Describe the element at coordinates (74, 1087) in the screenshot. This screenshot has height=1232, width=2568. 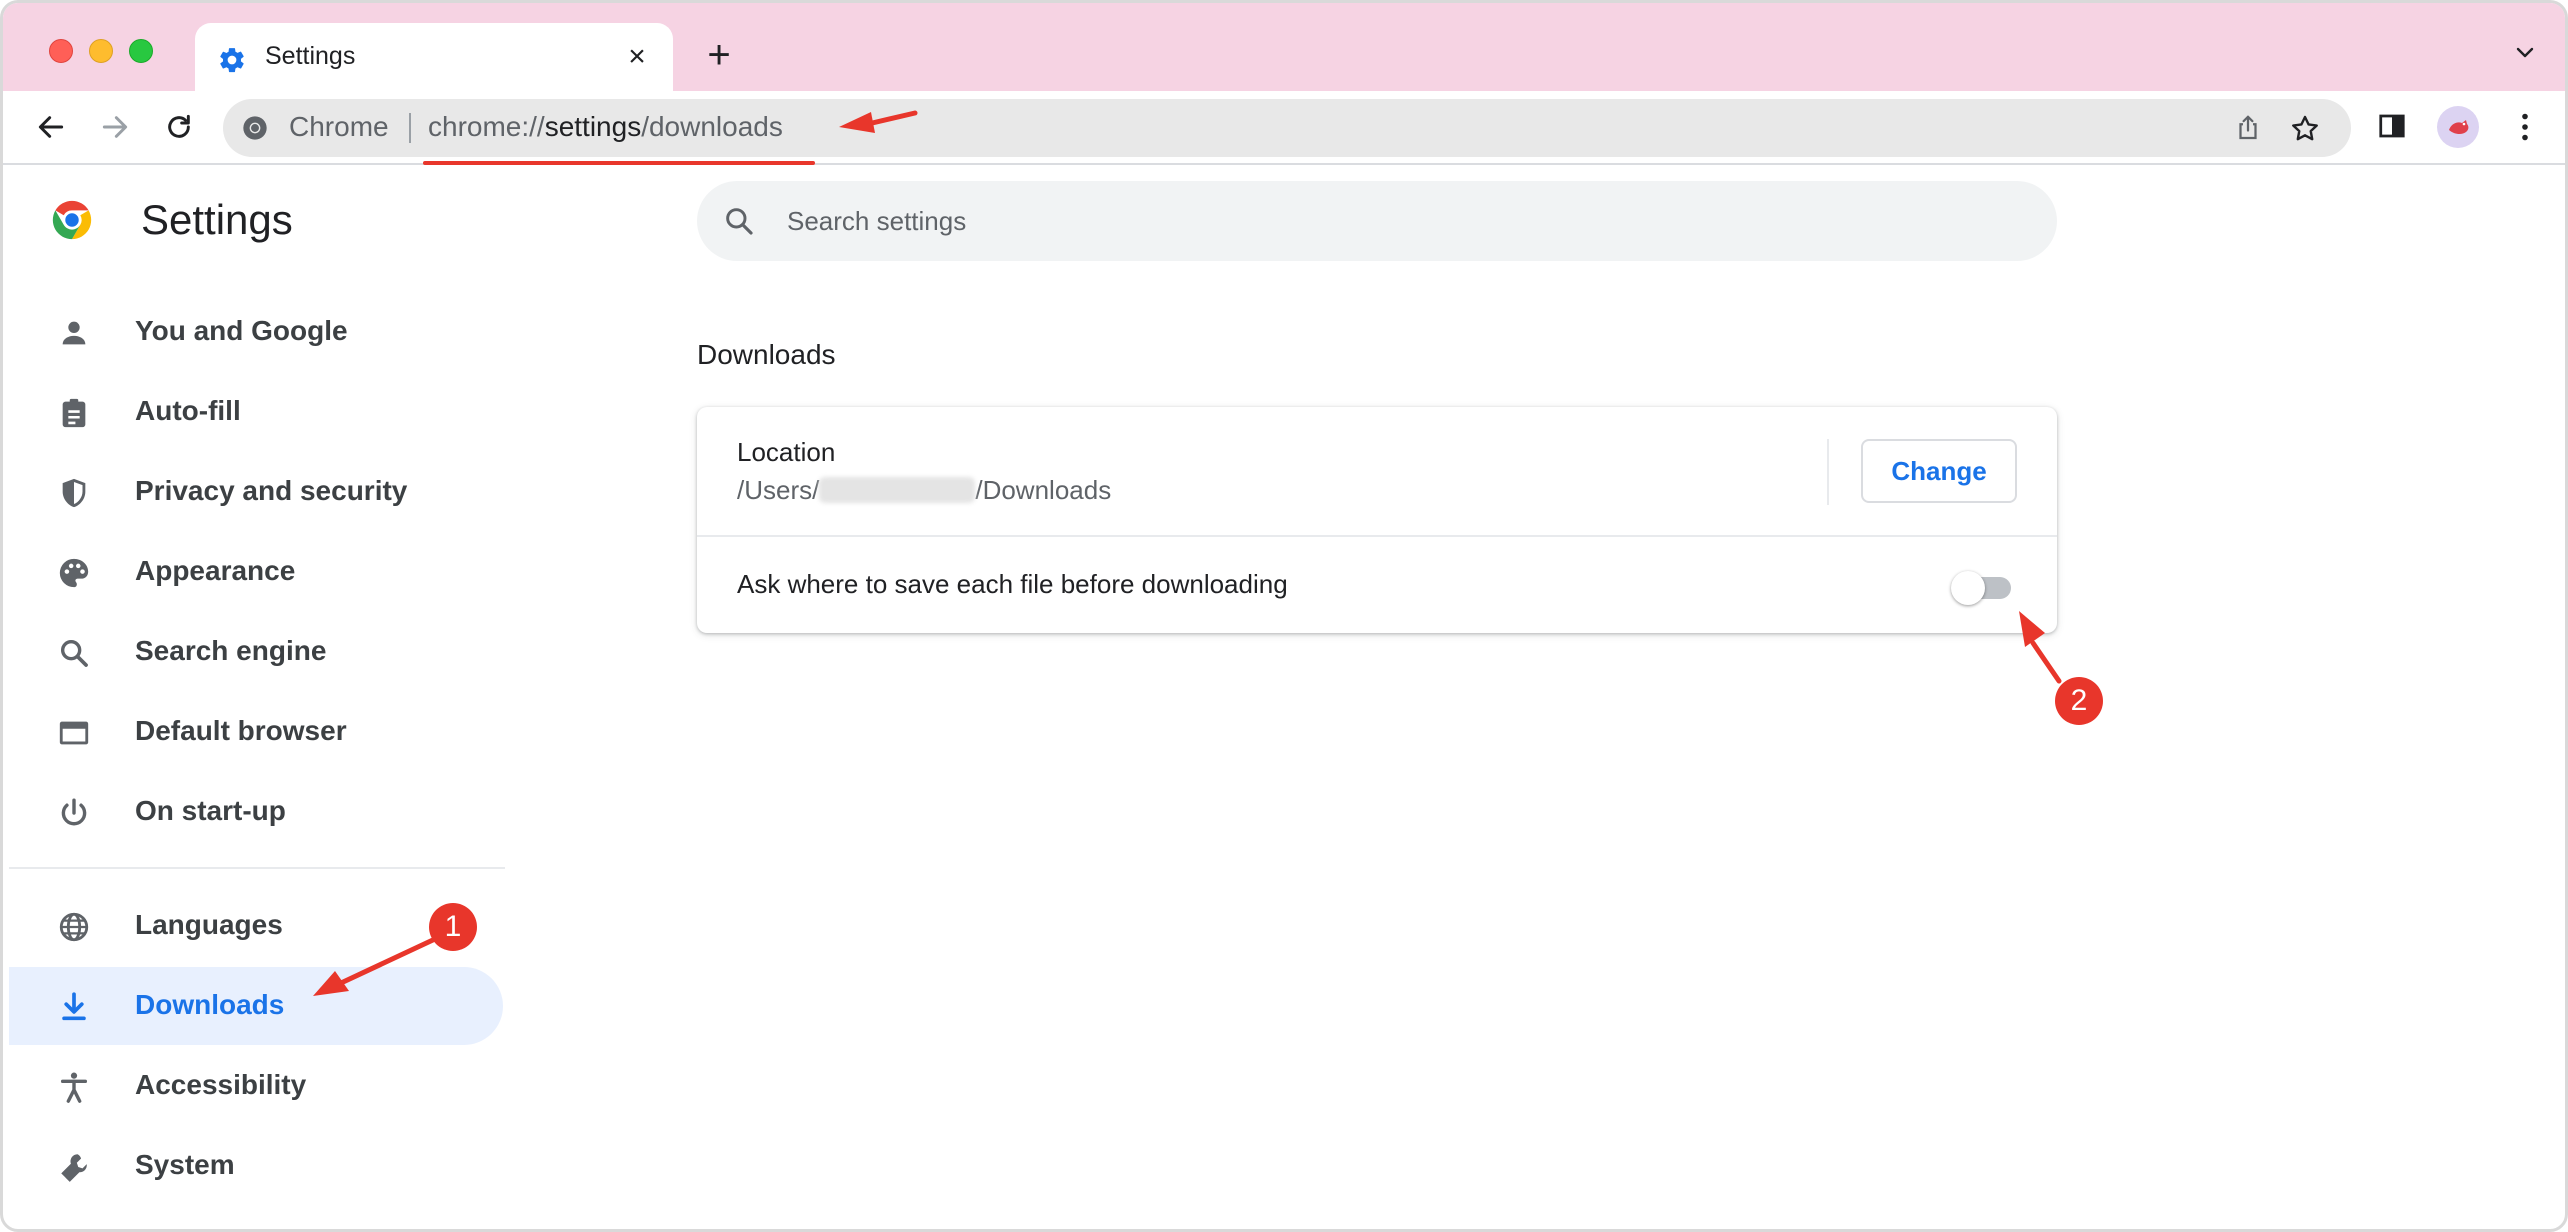
I see `accessibility-icon` at that location.